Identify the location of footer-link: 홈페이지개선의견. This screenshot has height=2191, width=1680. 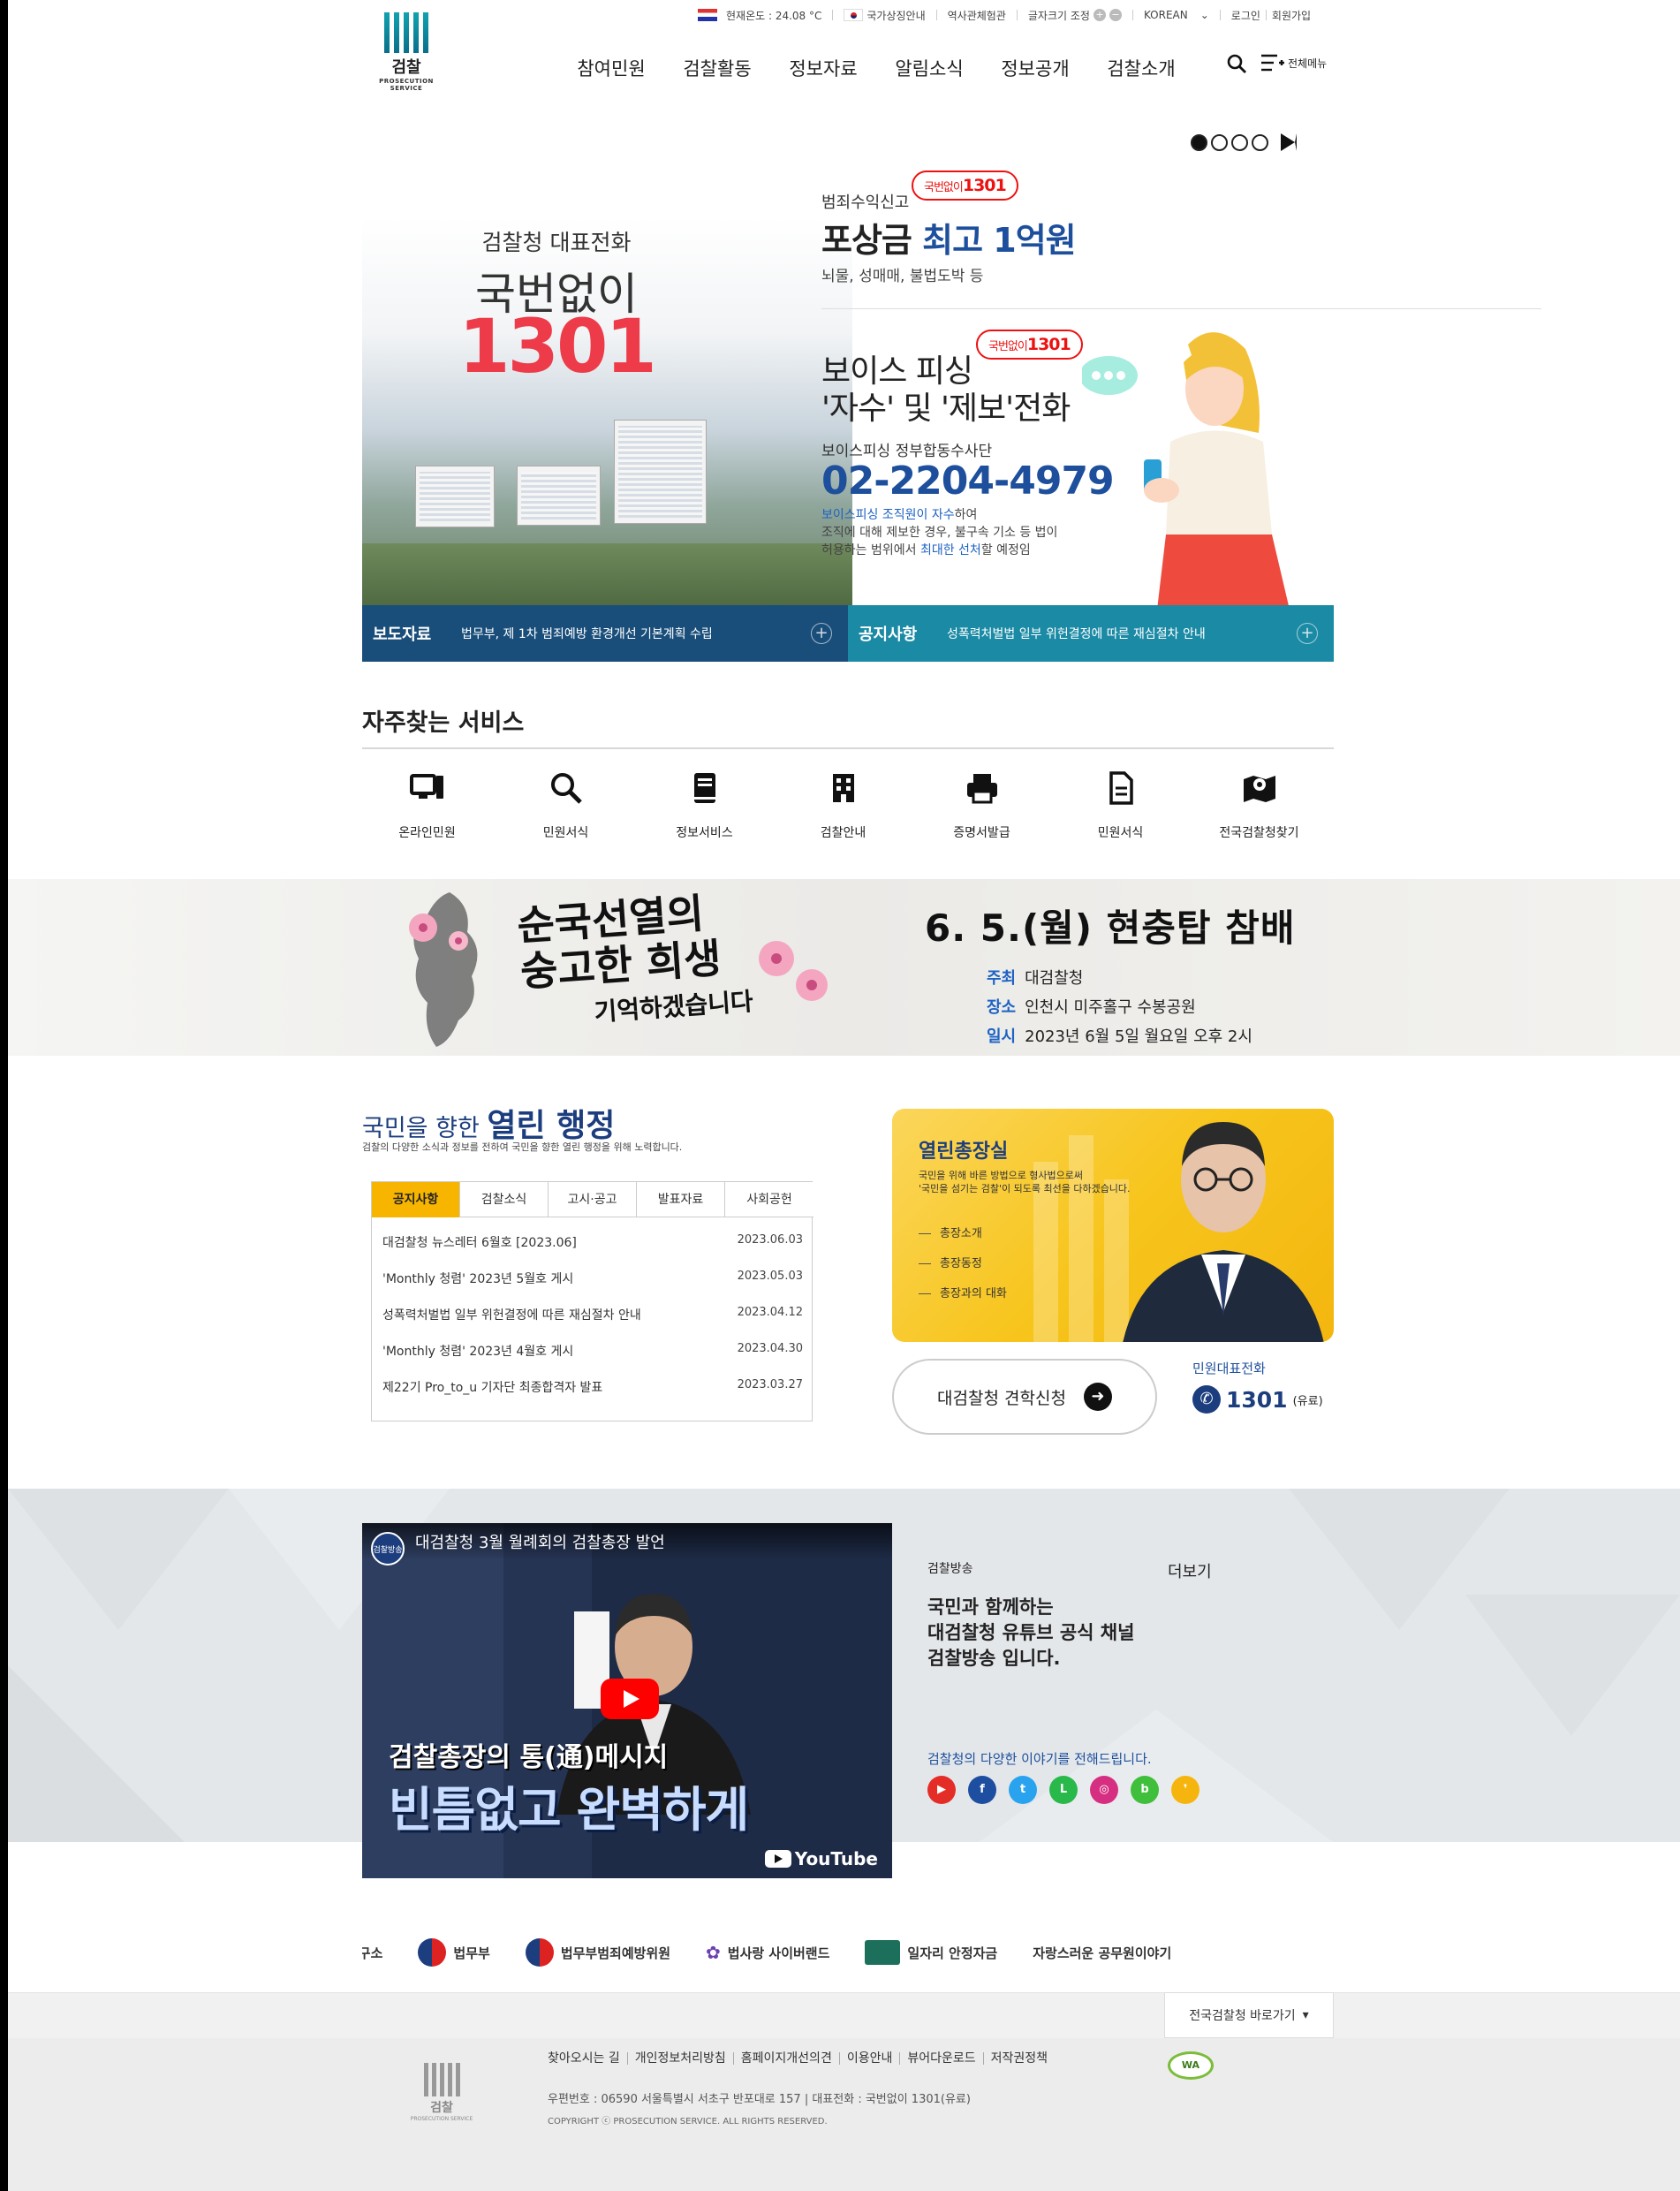
(787, 2059).